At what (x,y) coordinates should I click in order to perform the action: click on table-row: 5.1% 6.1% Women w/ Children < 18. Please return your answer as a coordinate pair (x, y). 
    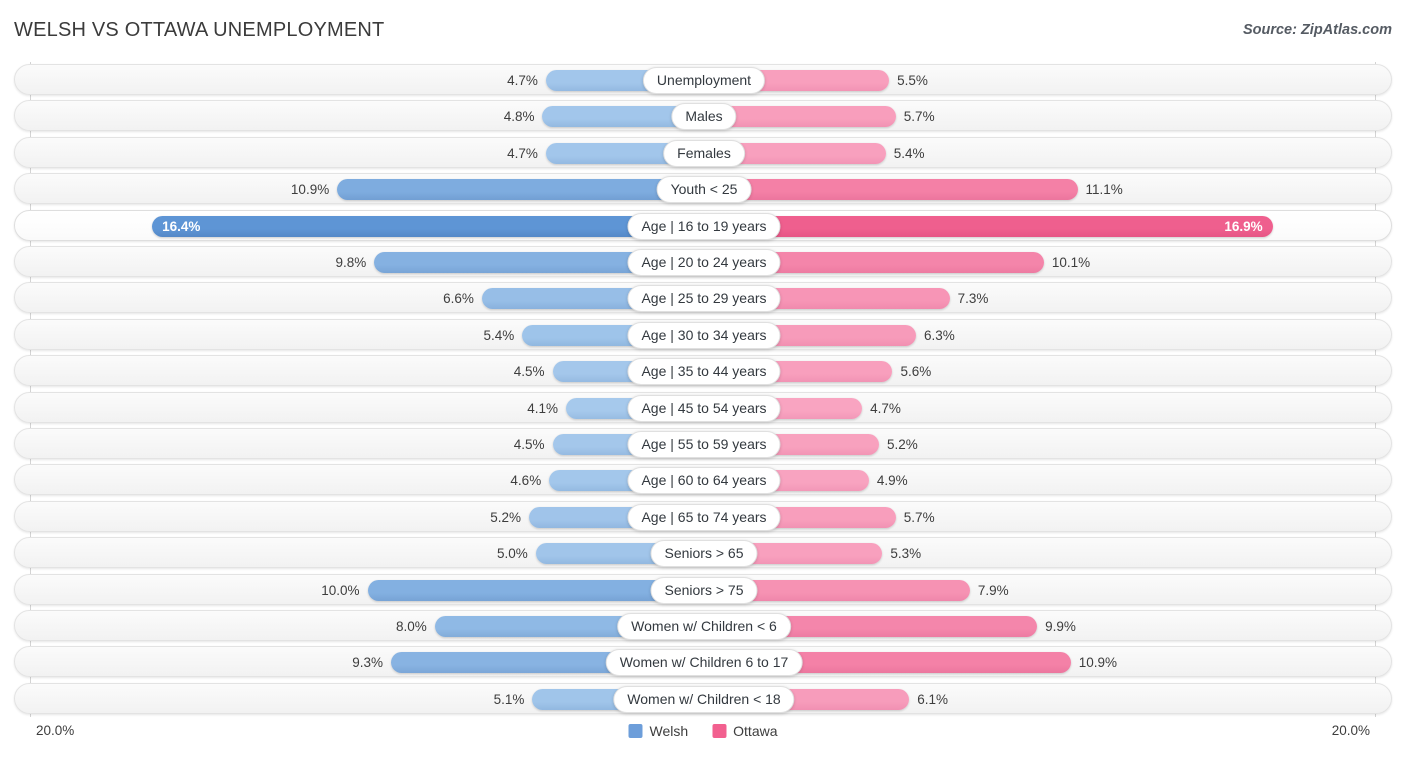
    Looking at the image, I should click on (703, 698).